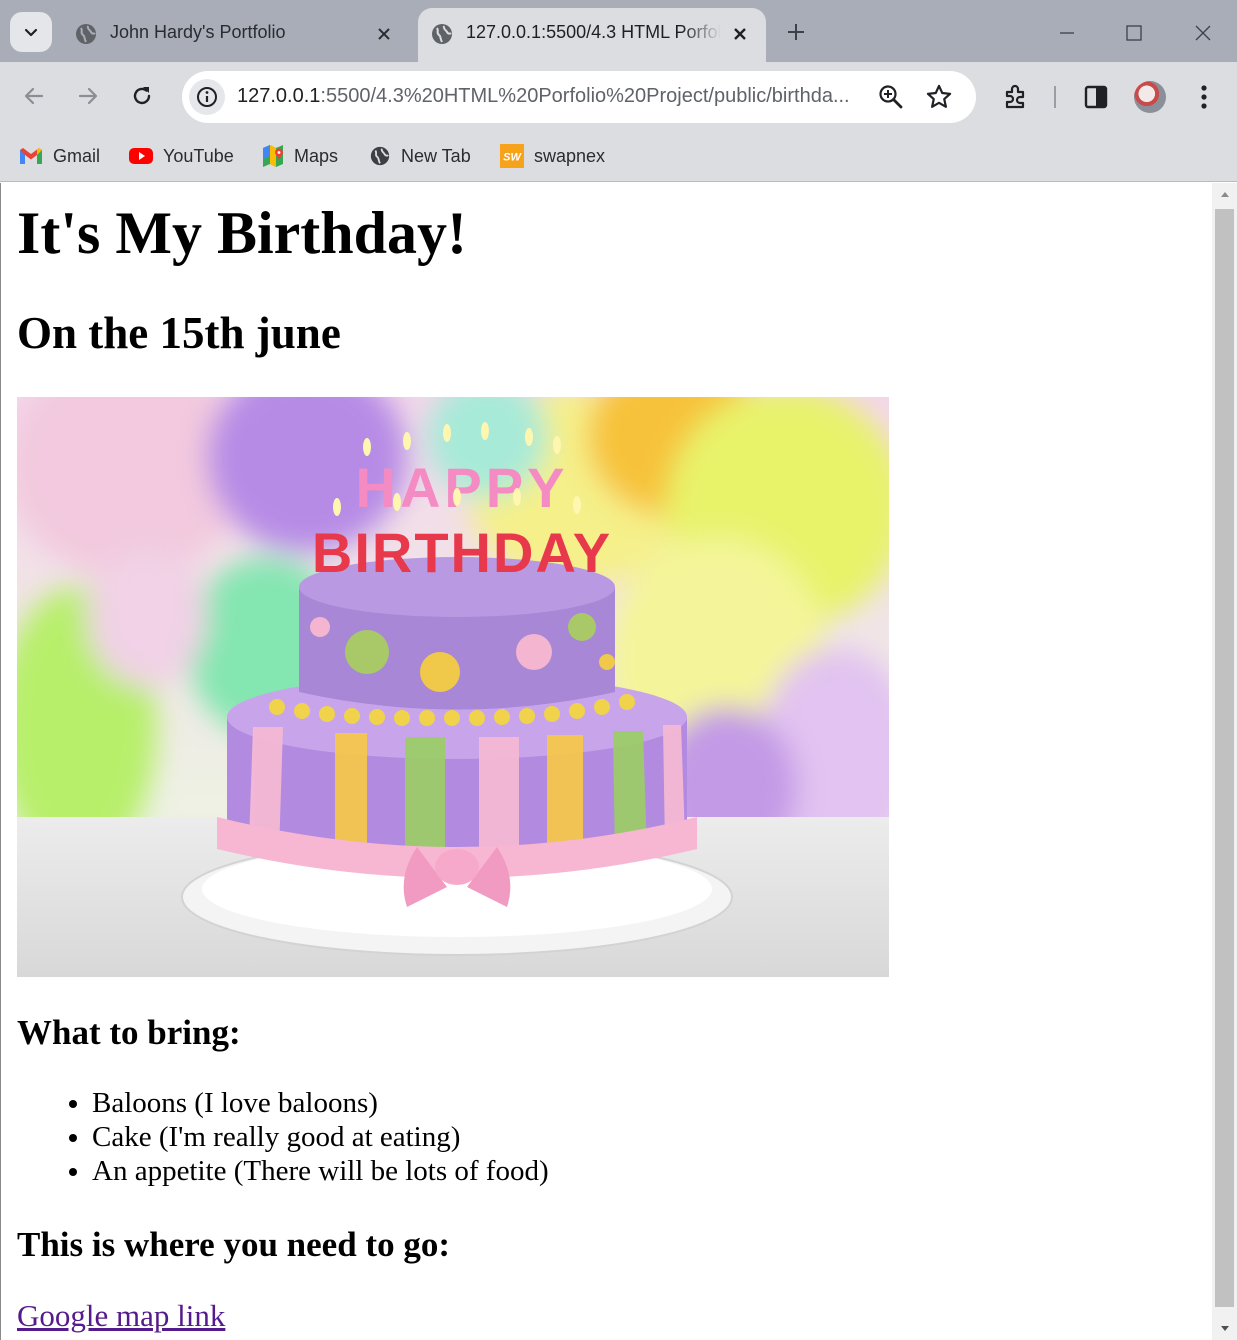  What do you see at coordinates (233, 1244) in the screenshot?
I see `directions-heading: This is where you need to go:` at bounding box center [233, 1244].